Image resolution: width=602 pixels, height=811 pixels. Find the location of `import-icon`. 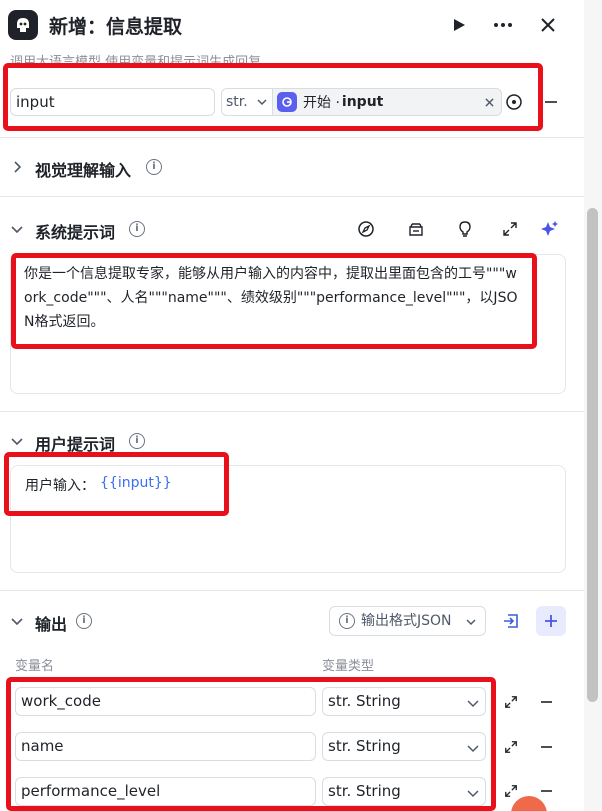

import-icon is located at coordinates (511, 621).